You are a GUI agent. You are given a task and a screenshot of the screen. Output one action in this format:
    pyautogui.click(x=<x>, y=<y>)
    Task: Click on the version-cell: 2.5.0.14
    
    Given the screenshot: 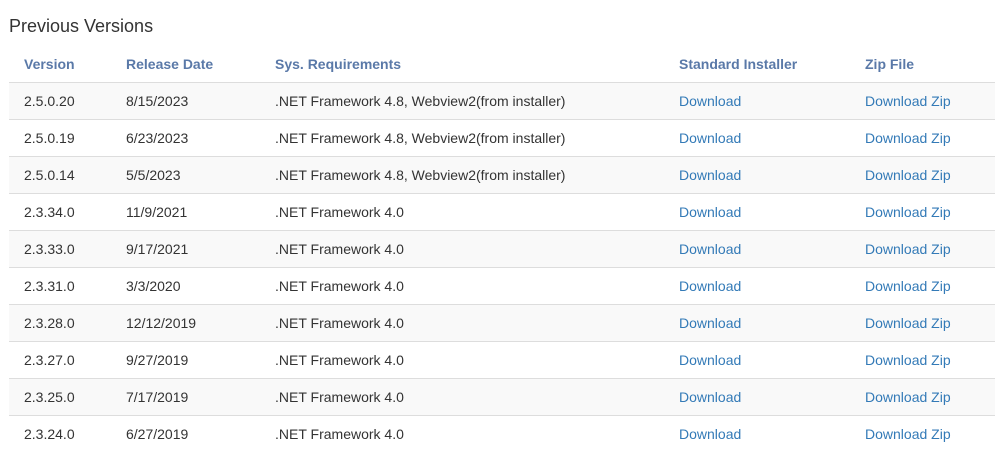 What is the action you would take?
    pyautogui.click(x=60, y=175)
    